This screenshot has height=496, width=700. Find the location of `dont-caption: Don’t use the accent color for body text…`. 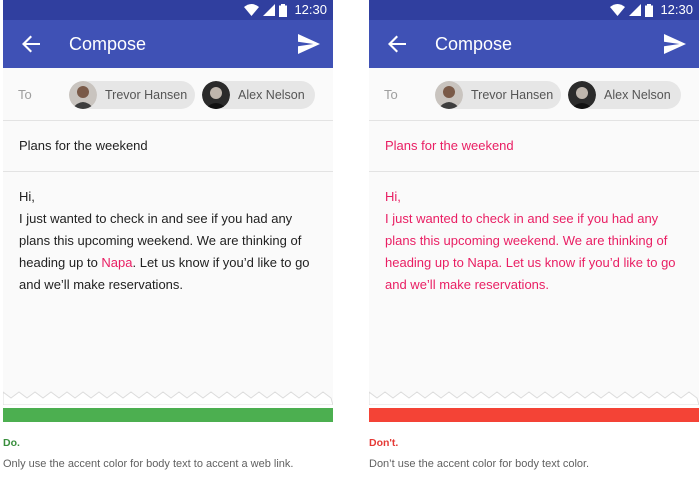

dont-caption: Don’t use the accent color for body text… is located at coordinates (479, 464).